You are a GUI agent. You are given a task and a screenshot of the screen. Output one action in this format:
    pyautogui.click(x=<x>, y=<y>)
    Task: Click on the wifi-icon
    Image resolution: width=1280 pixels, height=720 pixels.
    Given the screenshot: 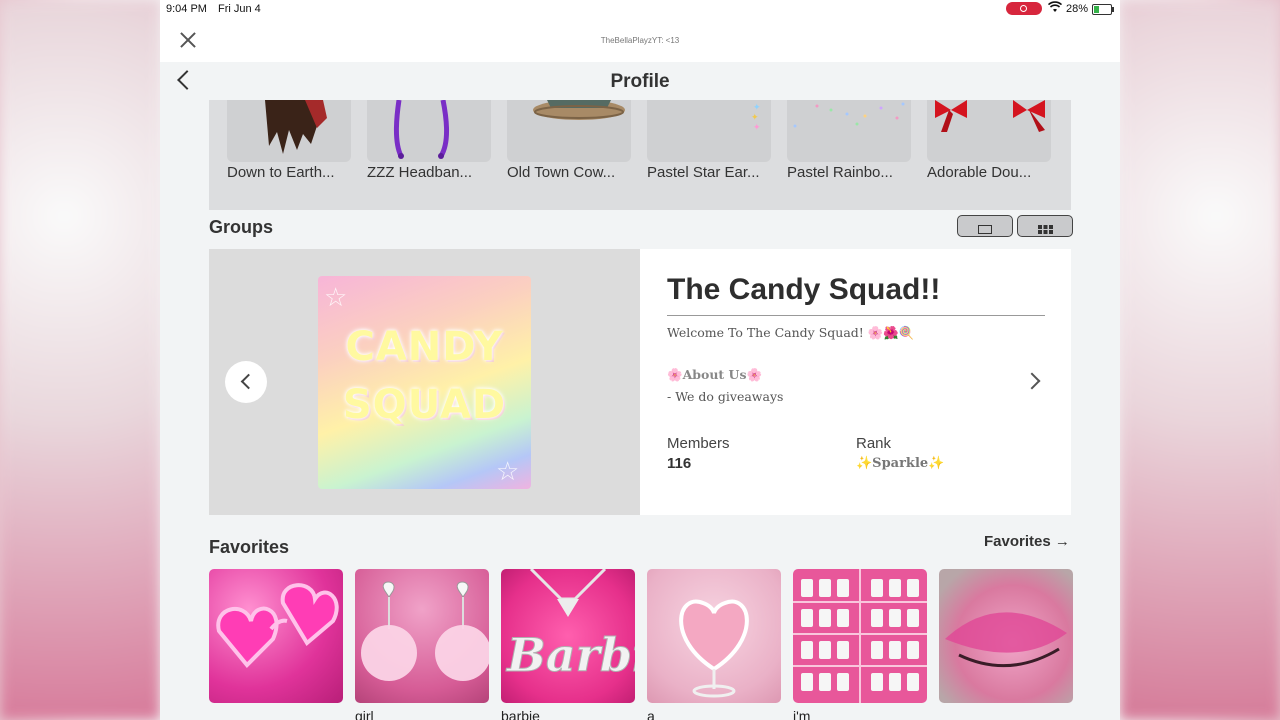 What is the action you would take?
    pyautogui.click(x=1055, y=8)
    